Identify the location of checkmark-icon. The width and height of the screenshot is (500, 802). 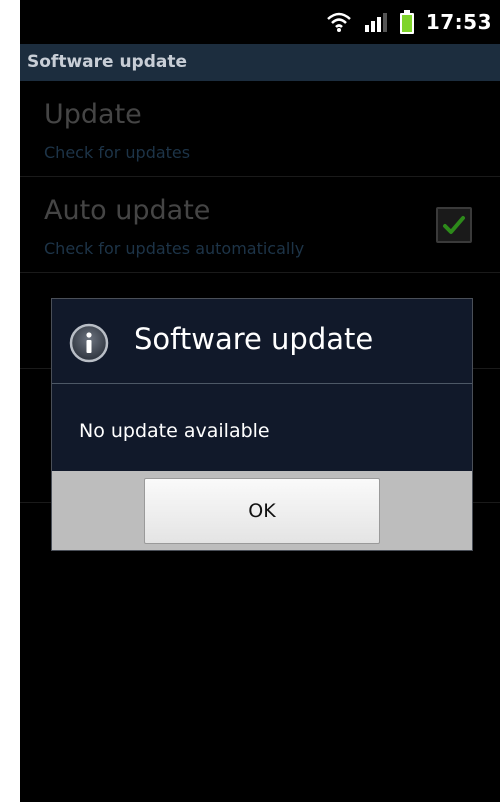
(454, 225).